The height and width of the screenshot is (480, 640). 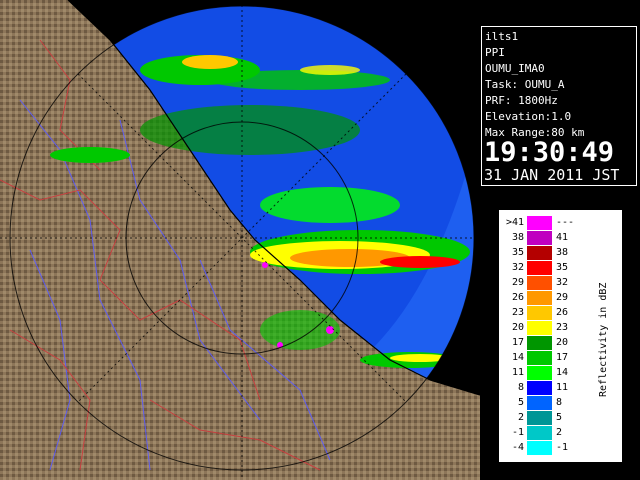 What do you see at coordinates (517, 267) in the screenshot?
I see `legend-lower-value: 32` at bounding box center [517, 267].